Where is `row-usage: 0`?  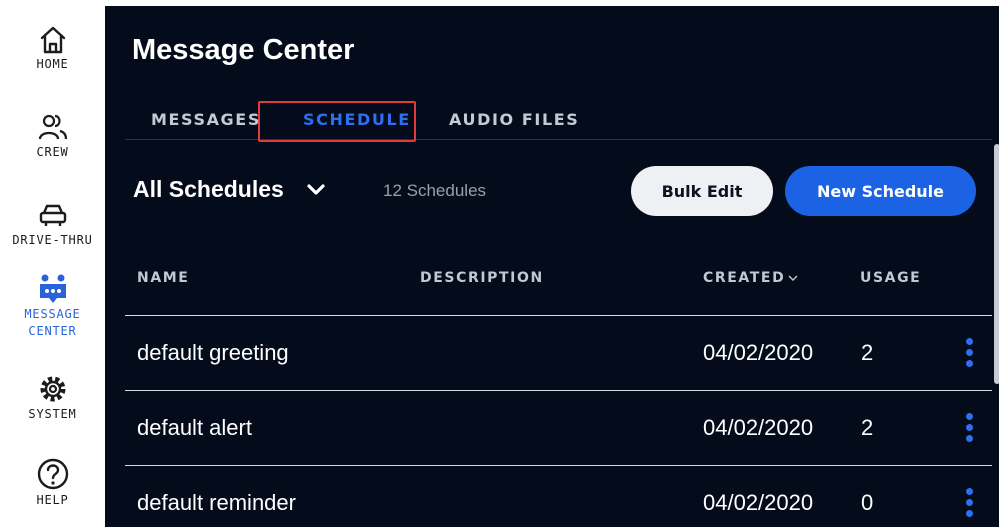 row-usage: 0 is located at coordinates (867, 502).